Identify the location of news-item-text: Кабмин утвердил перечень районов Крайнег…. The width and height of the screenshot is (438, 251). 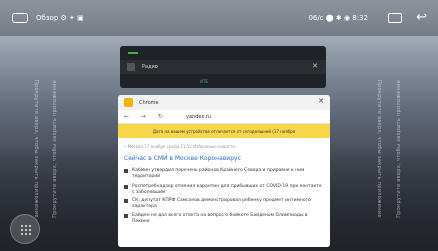
(218, 173).